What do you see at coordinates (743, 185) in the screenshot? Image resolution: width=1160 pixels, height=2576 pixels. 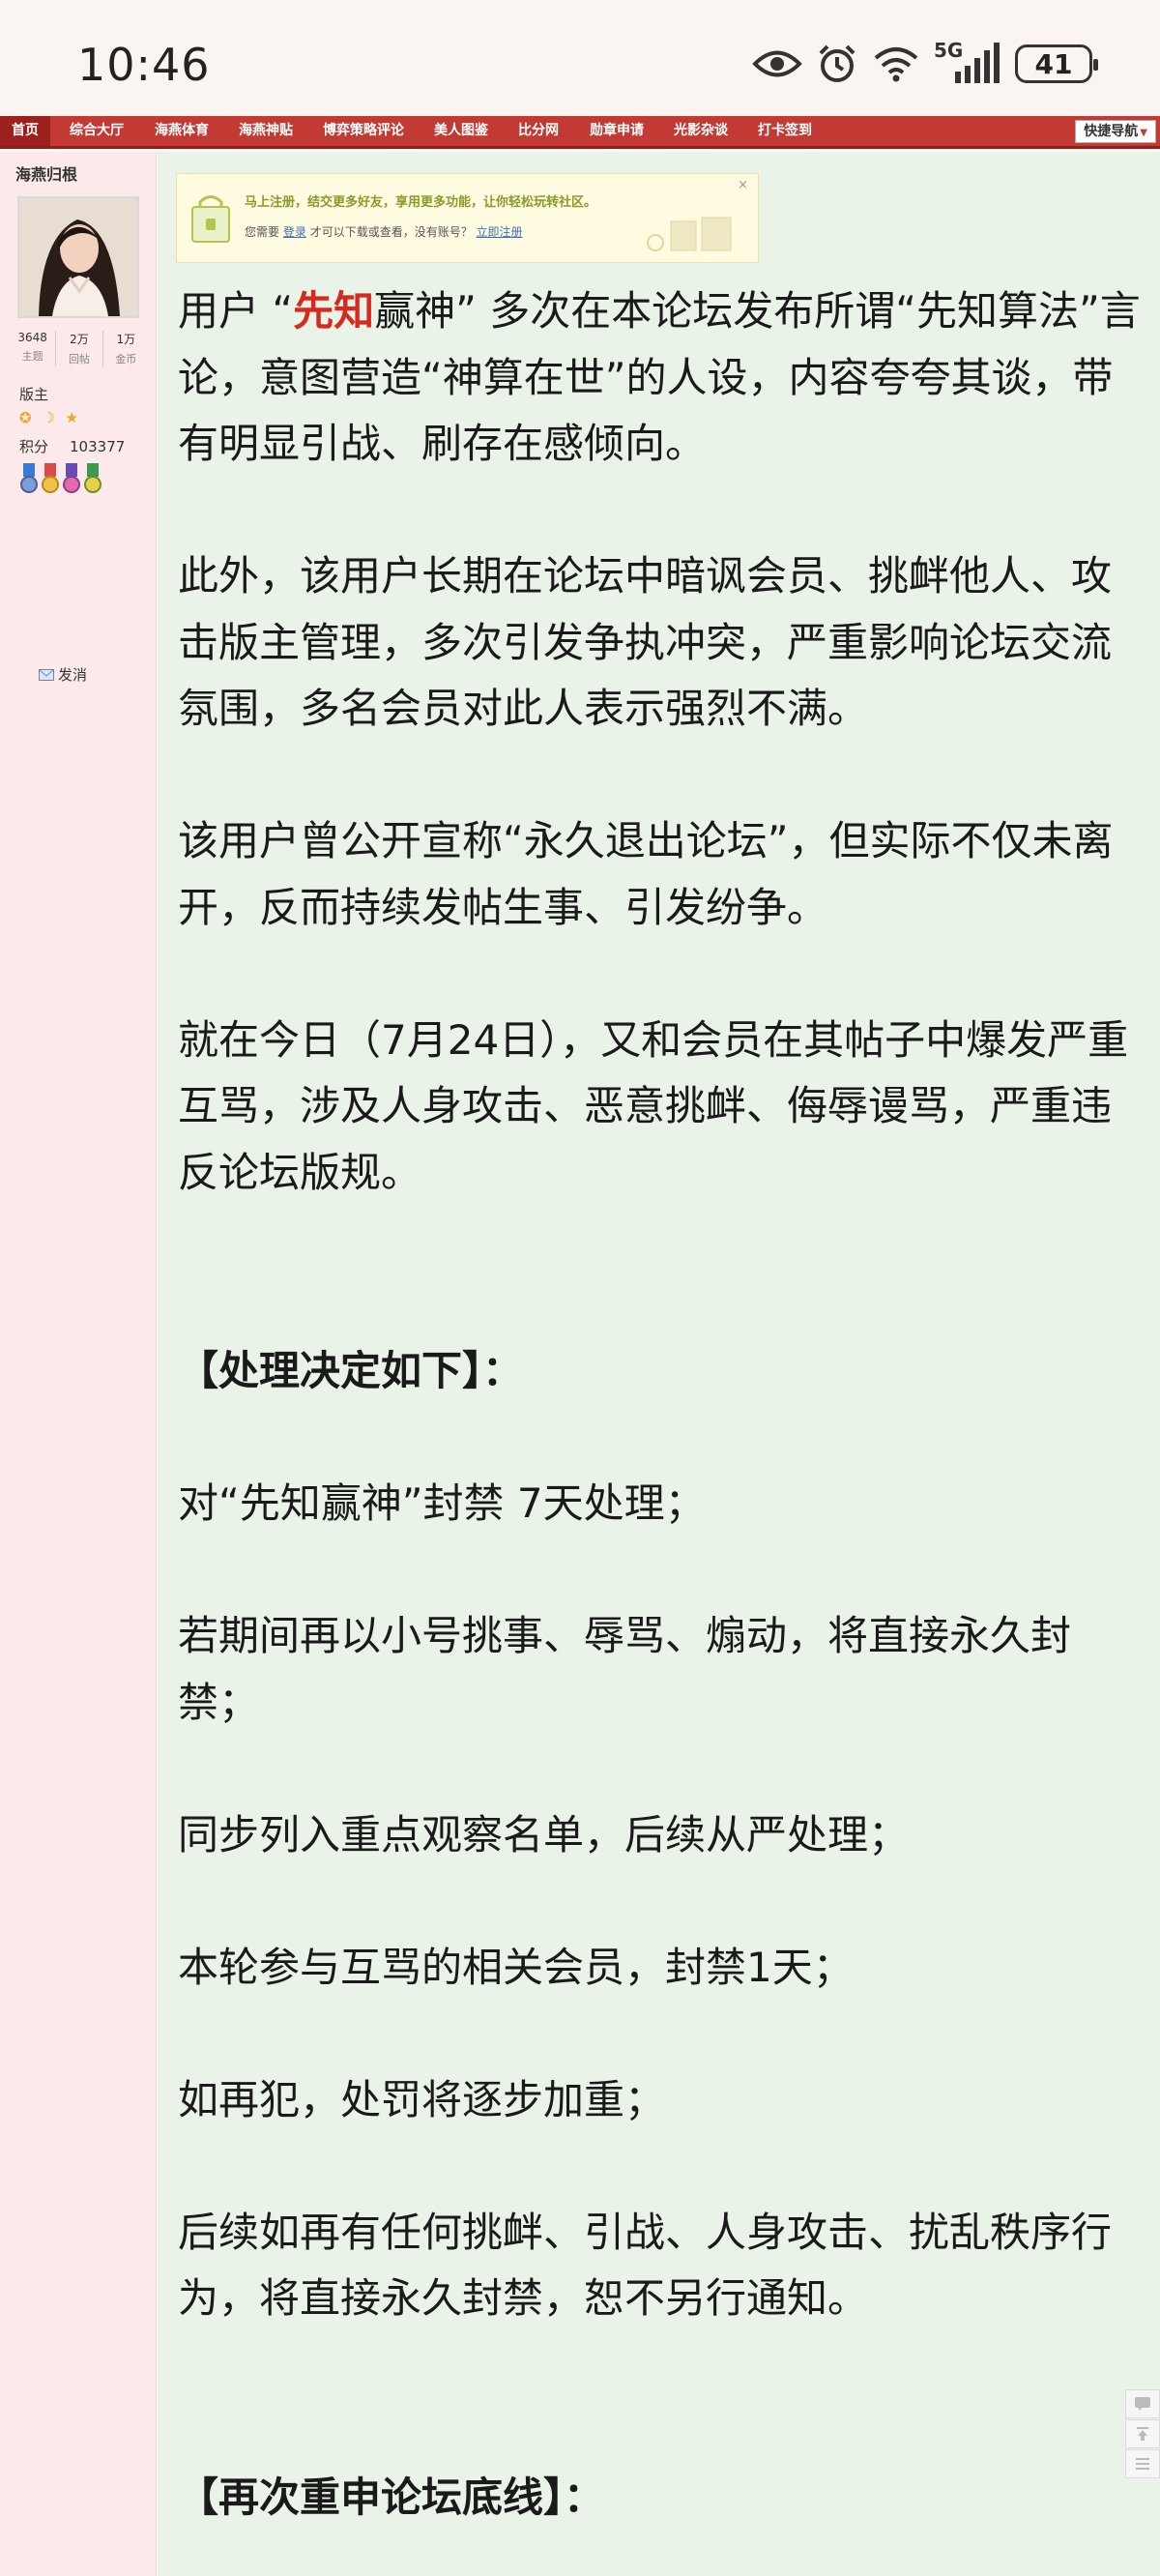 I see `close-icon: ×` at bounding box center [743, 185].